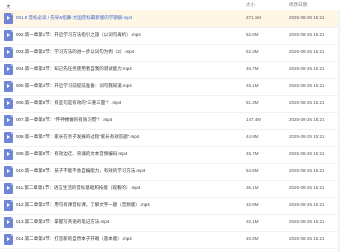  What do you see at coordinates (252, 102) in the screenshot?
I see `file-size: 51.3M` at bounding box center [252, 102].